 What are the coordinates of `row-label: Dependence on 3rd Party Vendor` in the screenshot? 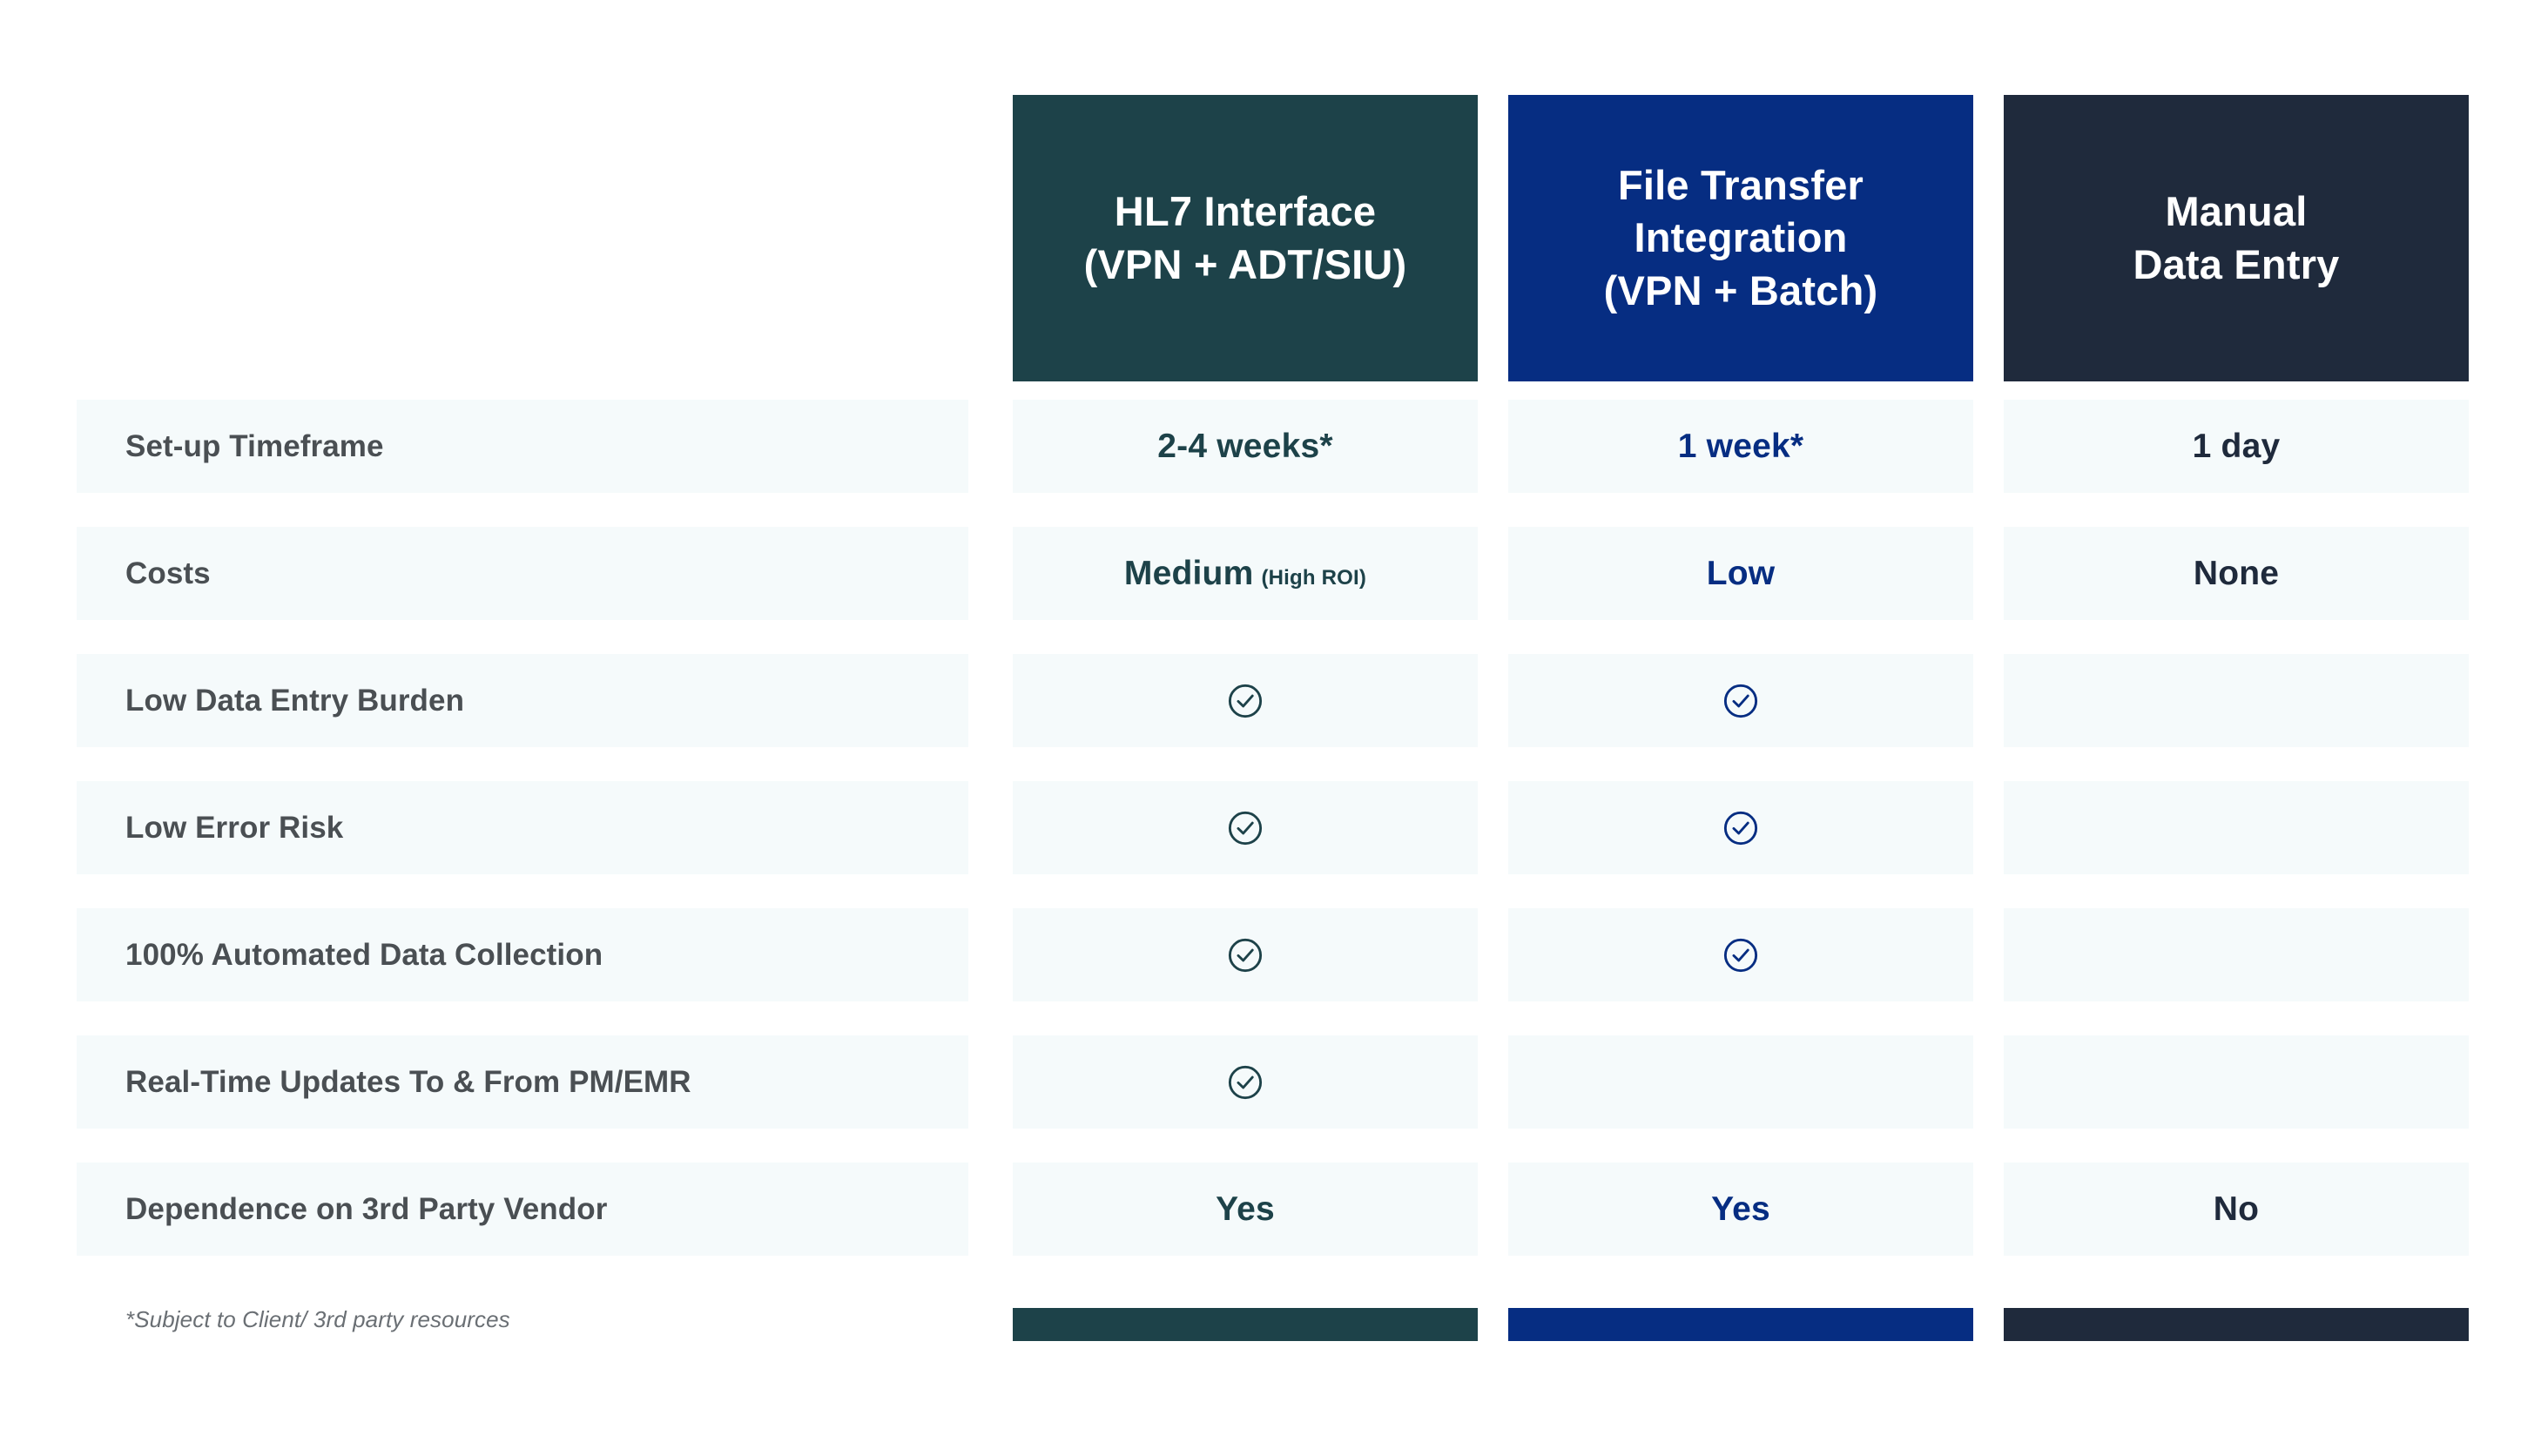 It's located at (522, 1209).